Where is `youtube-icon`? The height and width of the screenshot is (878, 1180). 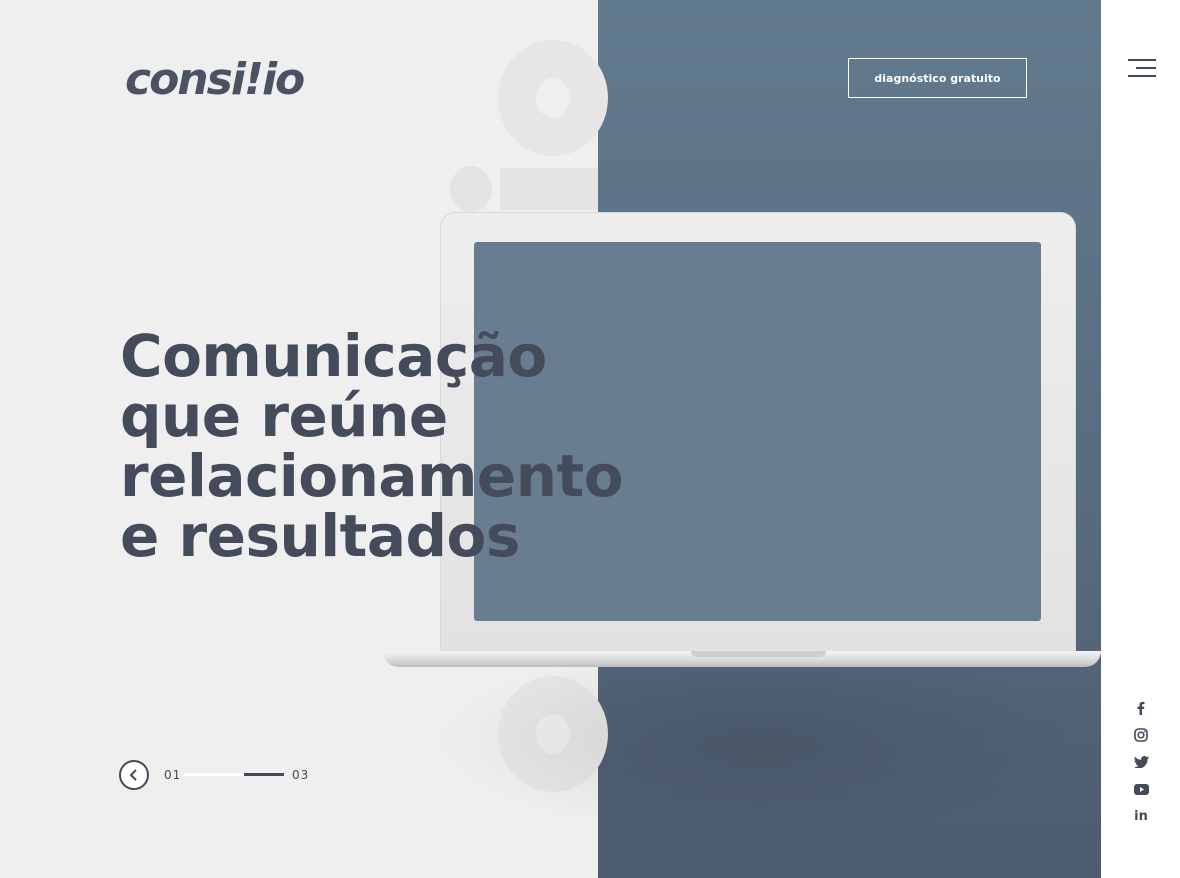 youtube-icon is located at coordinates (1141, 789).